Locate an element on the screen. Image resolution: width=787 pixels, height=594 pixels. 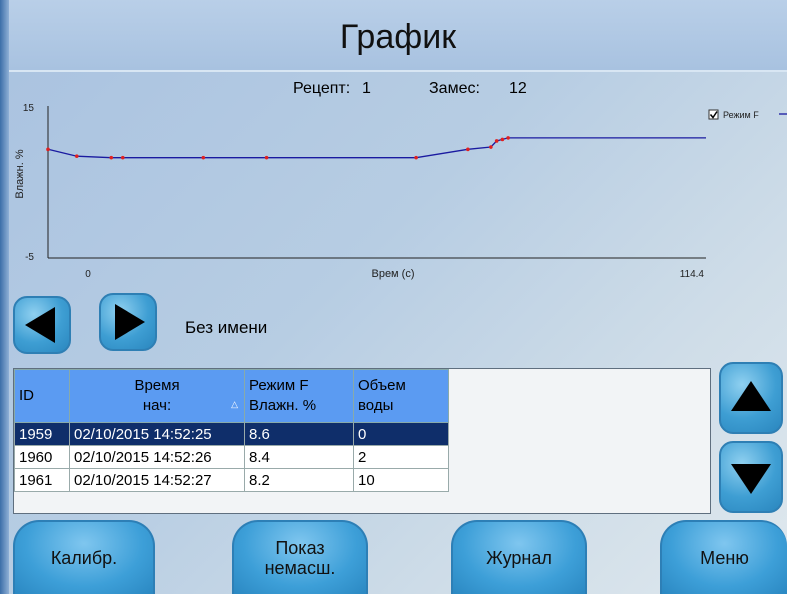
arrow-down-icon is located at coordinates (751, 479).